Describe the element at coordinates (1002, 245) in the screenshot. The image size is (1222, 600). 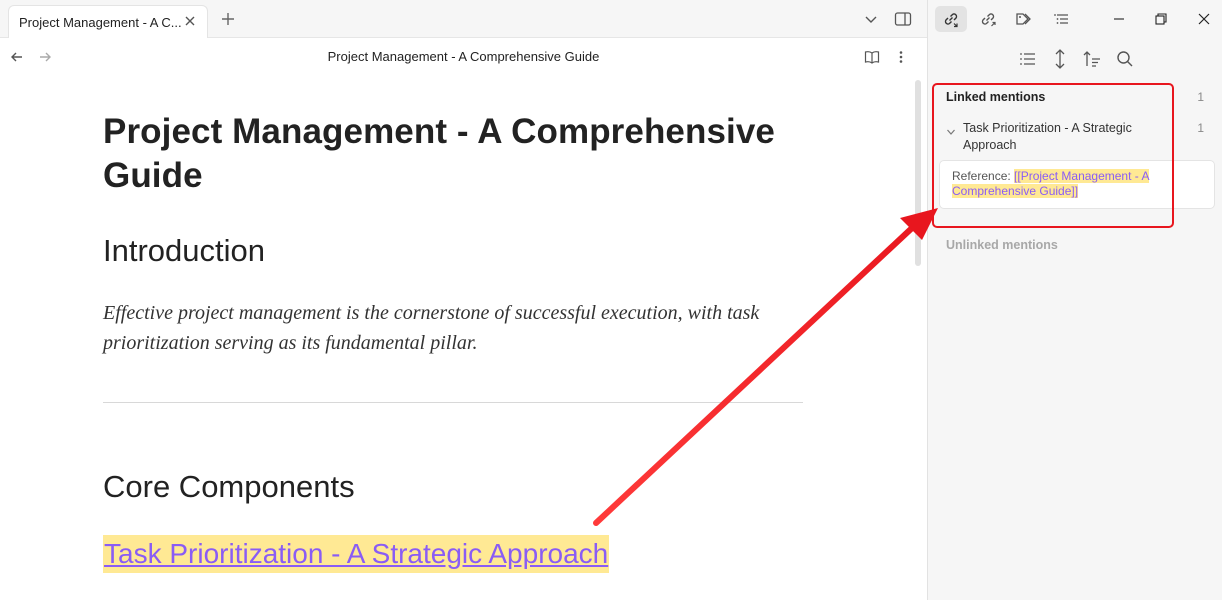
I see `unlinked-mentions-header: Unlinked mentions` at that location.